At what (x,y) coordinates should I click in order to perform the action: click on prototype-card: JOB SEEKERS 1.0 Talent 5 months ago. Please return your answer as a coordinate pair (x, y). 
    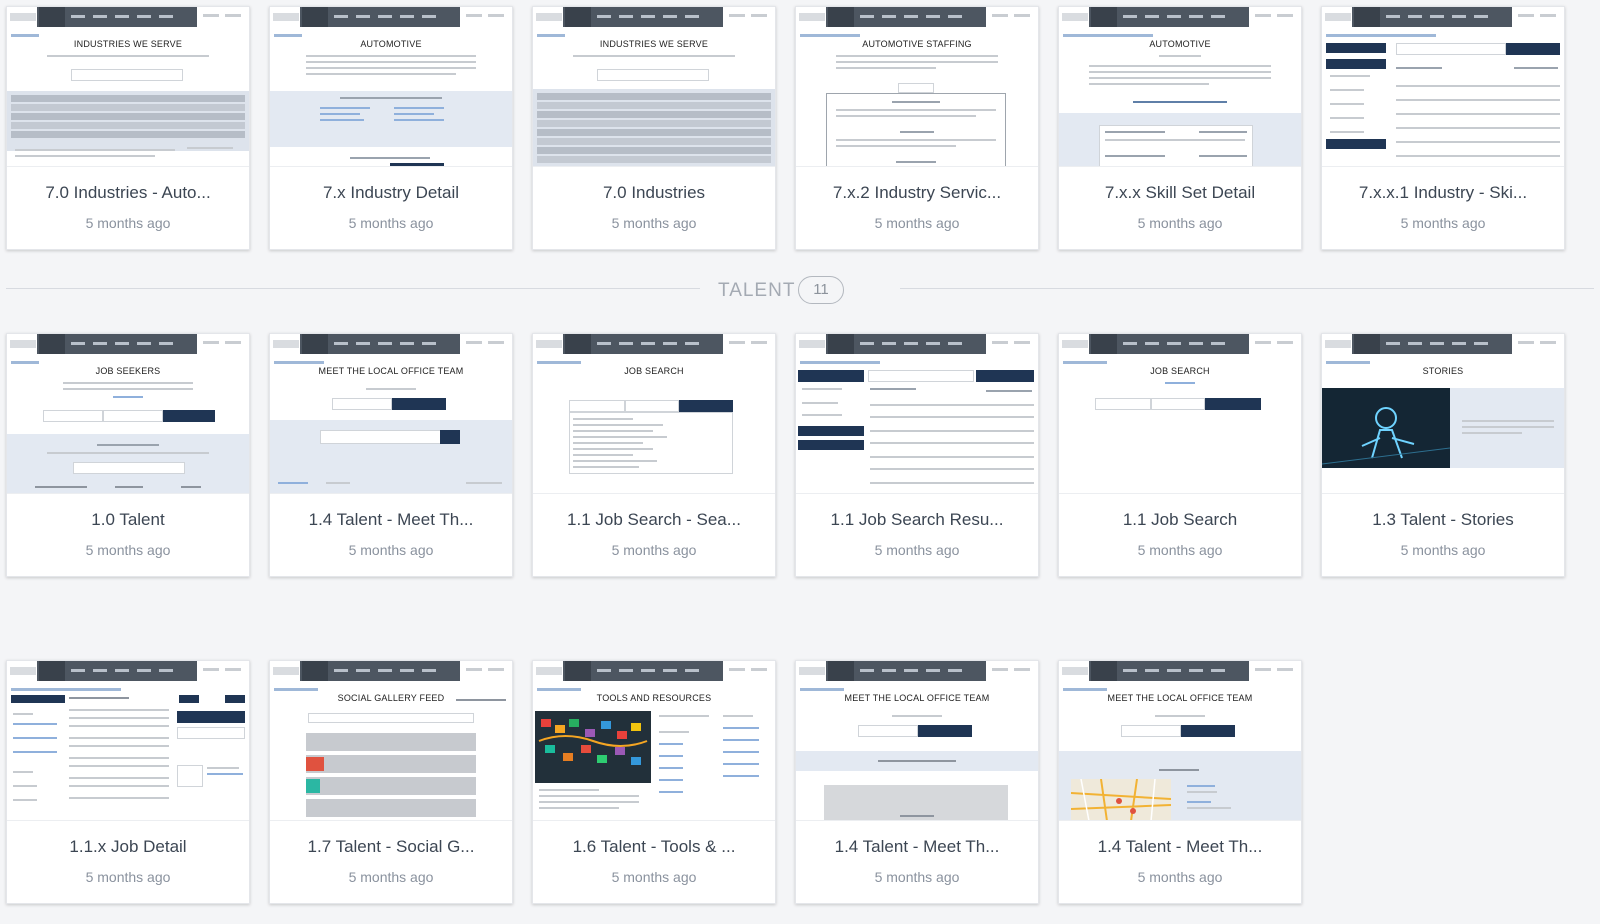
    Looking at the image, I should click on (128, 455).